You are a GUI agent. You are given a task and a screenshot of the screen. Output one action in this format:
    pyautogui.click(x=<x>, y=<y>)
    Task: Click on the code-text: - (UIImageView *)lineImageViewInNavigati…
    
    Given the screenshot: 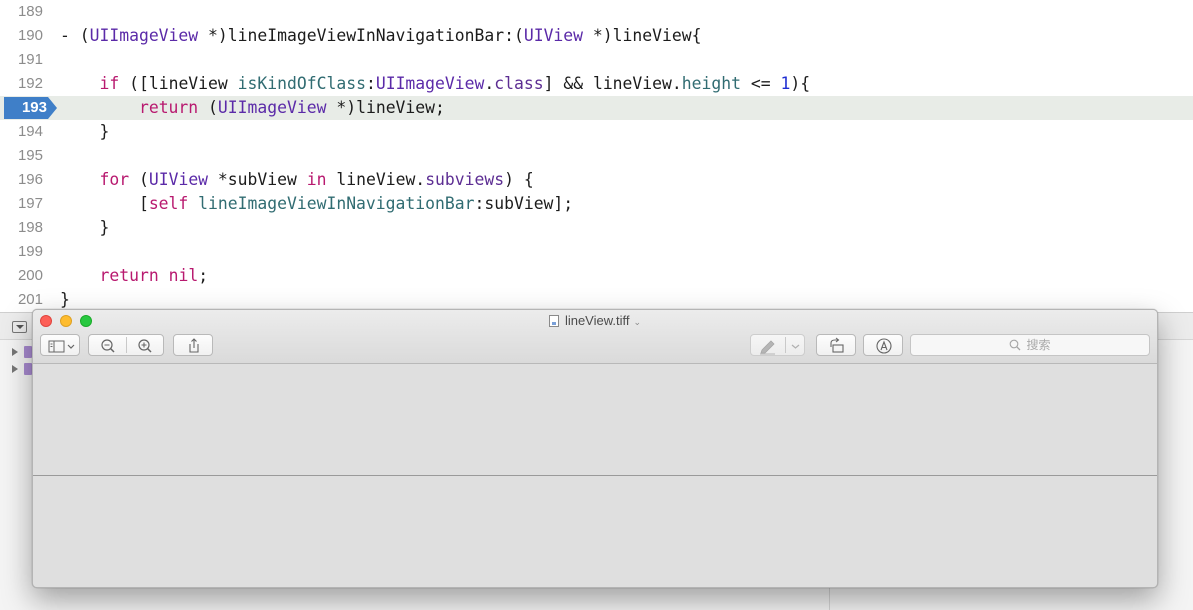 What is the action you would take?
    pyautogui.click(x=380, y=36)
    